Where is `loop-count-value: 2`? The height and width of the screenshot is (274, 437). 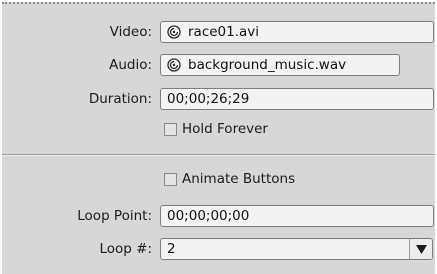 loop-count-value: 2 is located at coordinates (171, 249).